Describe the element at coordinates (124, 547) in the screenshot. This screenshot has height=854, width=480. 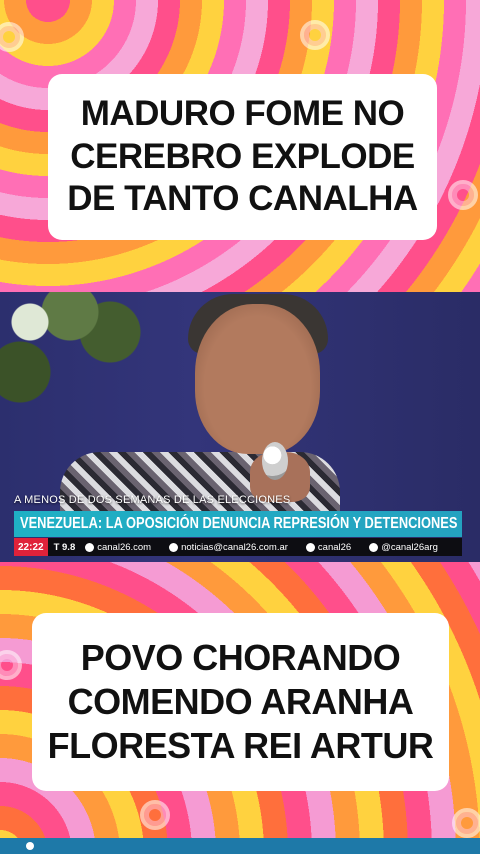
I see `ticker-website-text: canal26.com` at that location.